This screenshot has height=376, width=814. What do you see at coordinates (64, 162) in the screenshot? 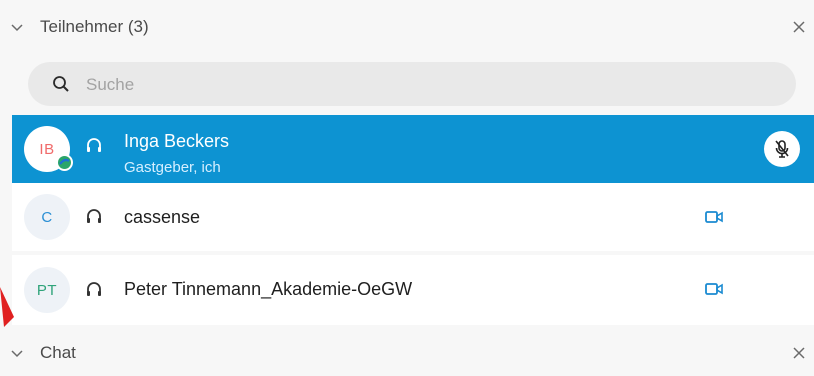
I see `connection-status-icon` at bounding box center [64, 162].